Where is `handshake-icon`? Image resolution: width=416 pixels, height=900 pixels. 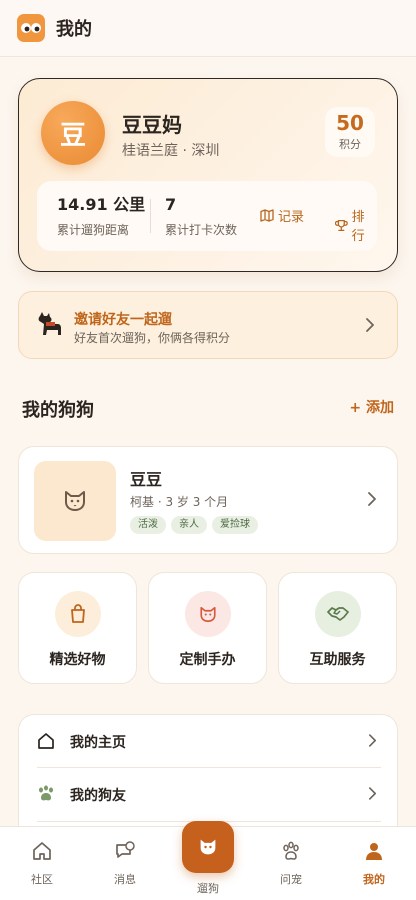 handshake-icon is located at coordinates (338, 614).